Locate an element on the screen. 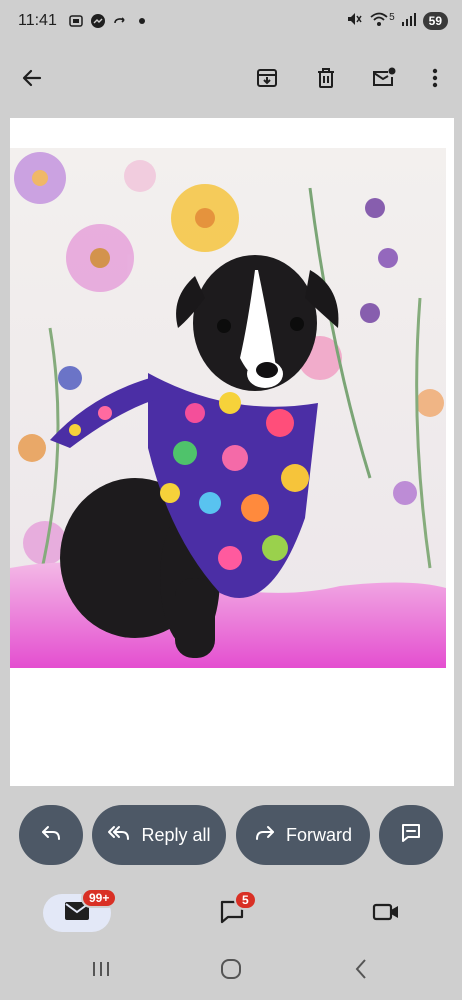  forward-icon is located at coordinates (265, 835).